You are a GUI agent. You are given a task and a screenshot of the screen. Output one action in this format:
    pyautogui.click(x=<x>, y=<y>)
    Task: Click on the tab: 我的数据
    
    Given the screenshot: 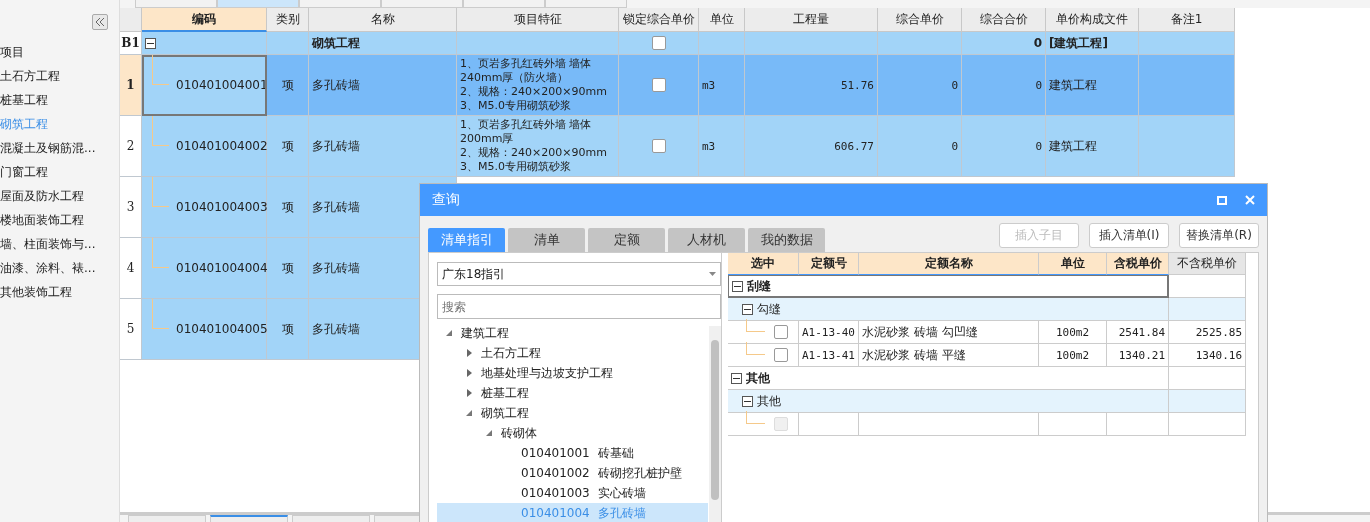 What is the action you would take?
    pyautogui.click(x=786, y=240)
    